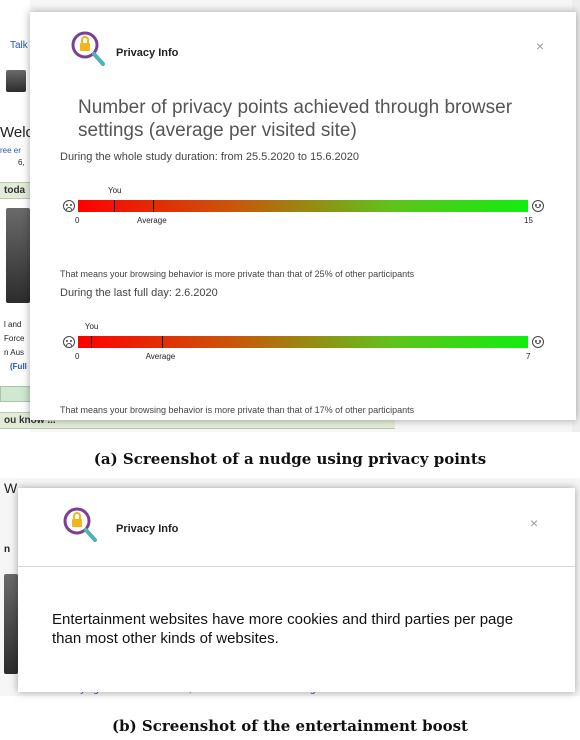  What do you see at coordinates (19, 45) in the screenshot?
I see `talk-tab: Talk` at bounding box center [19, 45].